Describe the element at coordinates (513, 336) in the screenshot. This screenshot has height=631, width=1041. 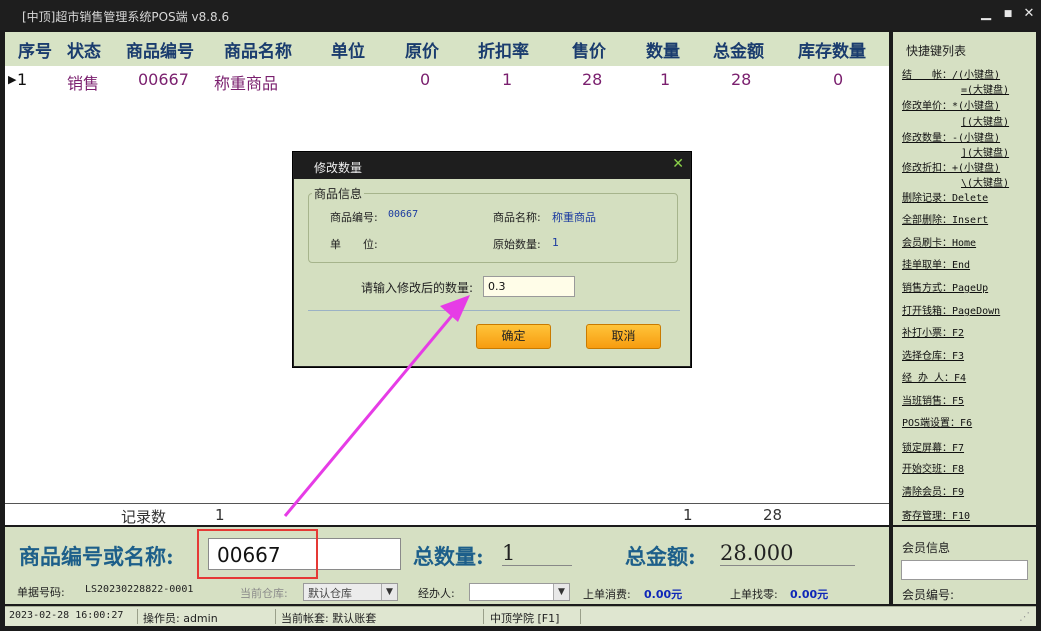
I see `ok-button: 确定` at that location.